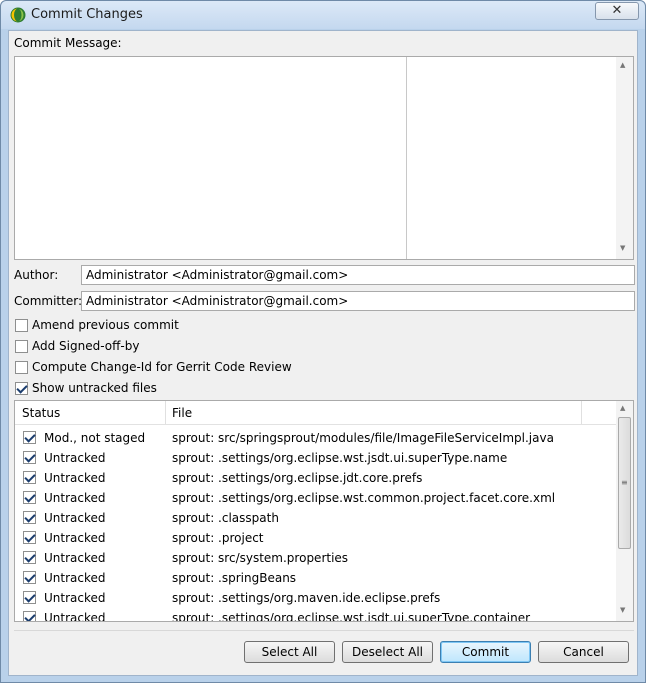 The image size is (646, 683). I want to click on signed-off-label: Add Signed-off-by, so click(86, 346).